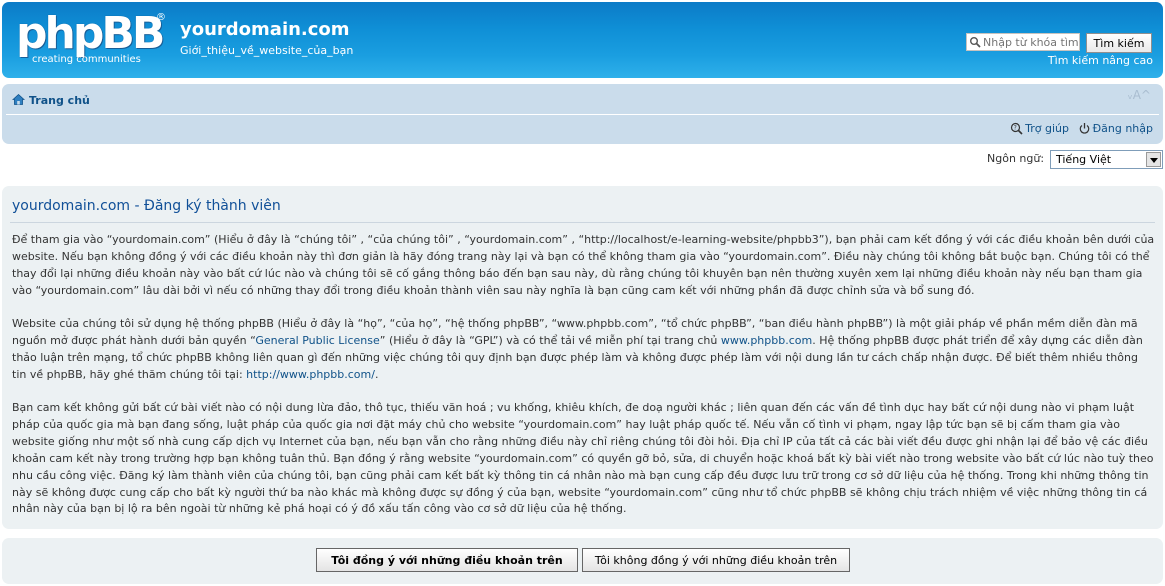 The width and height of the screenshot is (1165, 586). What do you see at coordinates (1119, 43) in the screenshot?
I see `search-button: Tìm kiếm` at bounding box center [1119, 43].